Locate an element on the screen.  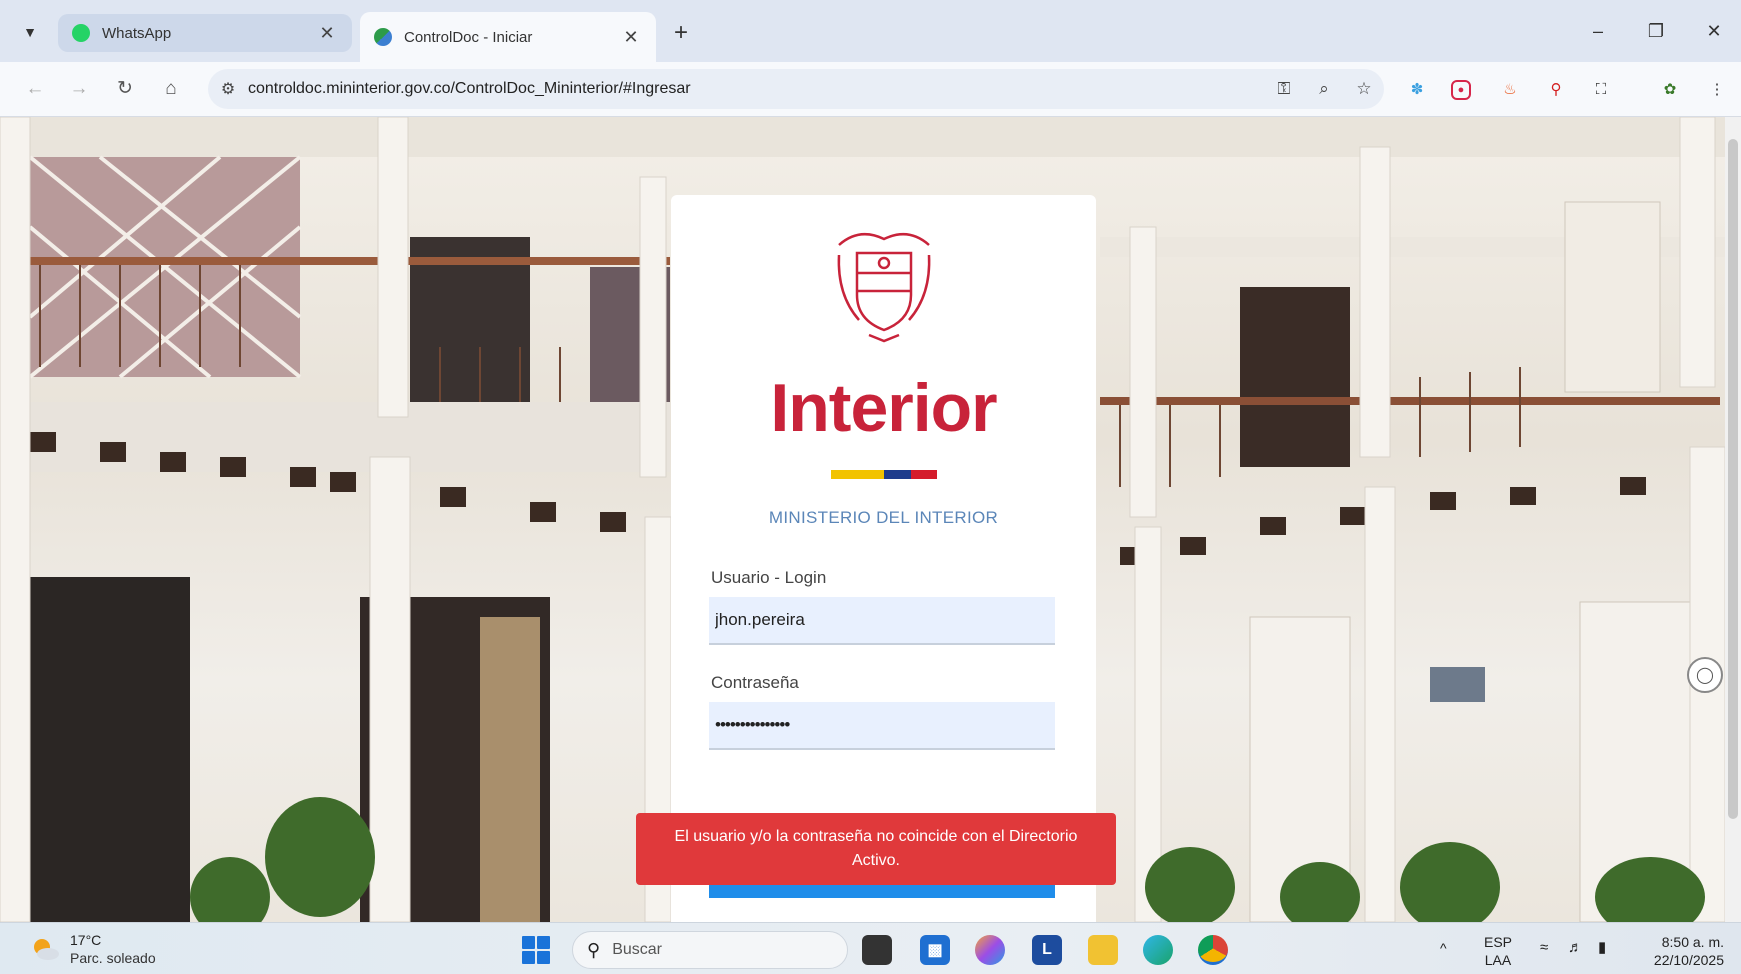
tab-title: ControlDoc - Iniciar is located at coordinates (468, 37).